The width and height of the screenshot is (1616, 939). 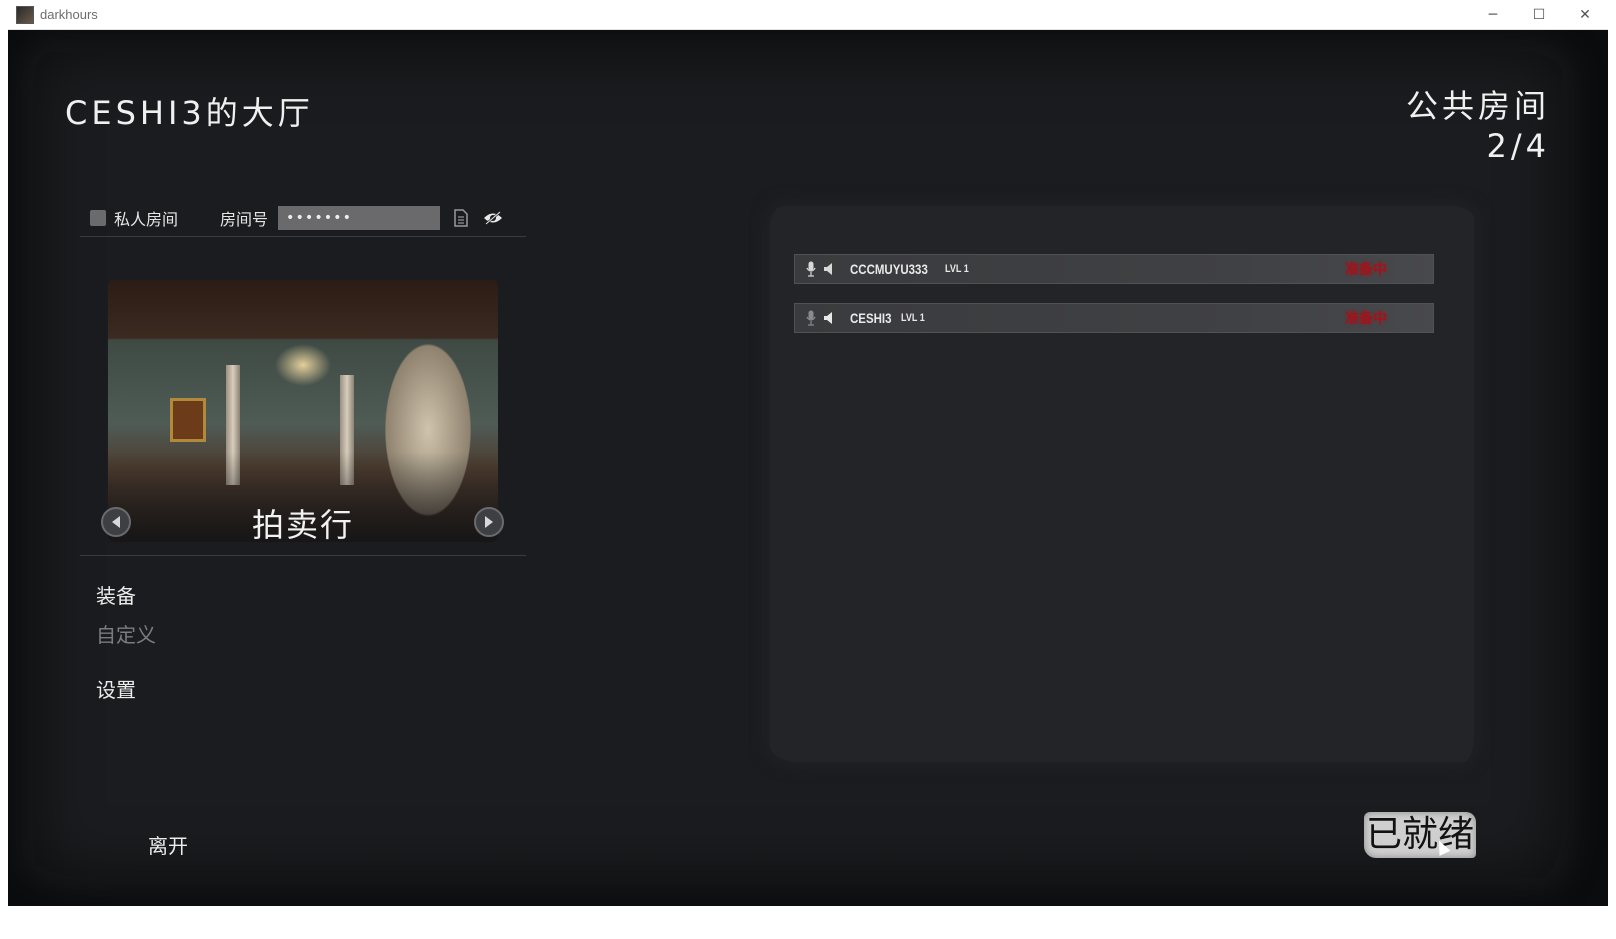 I want to click on arrow-right-icon, so click(x=489, y=522).